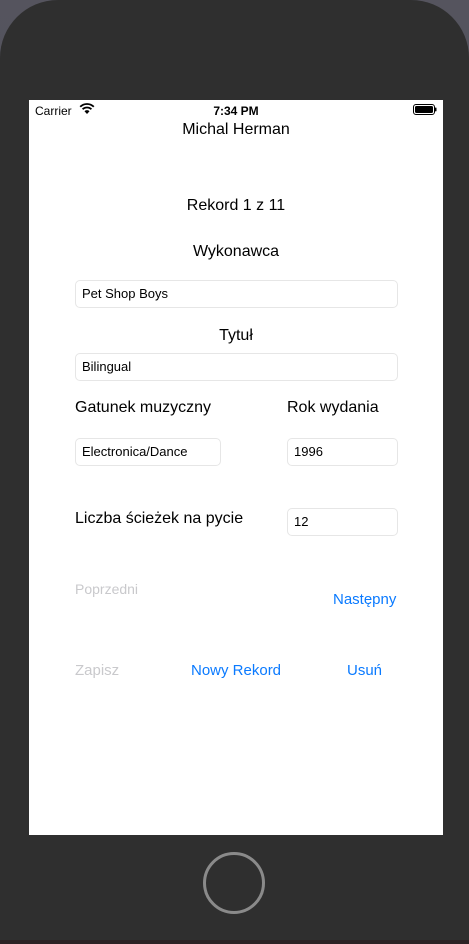 The width and height of the screenshot is (469, 944). I want to click on title-label: Tytuł, so click(236, 335).